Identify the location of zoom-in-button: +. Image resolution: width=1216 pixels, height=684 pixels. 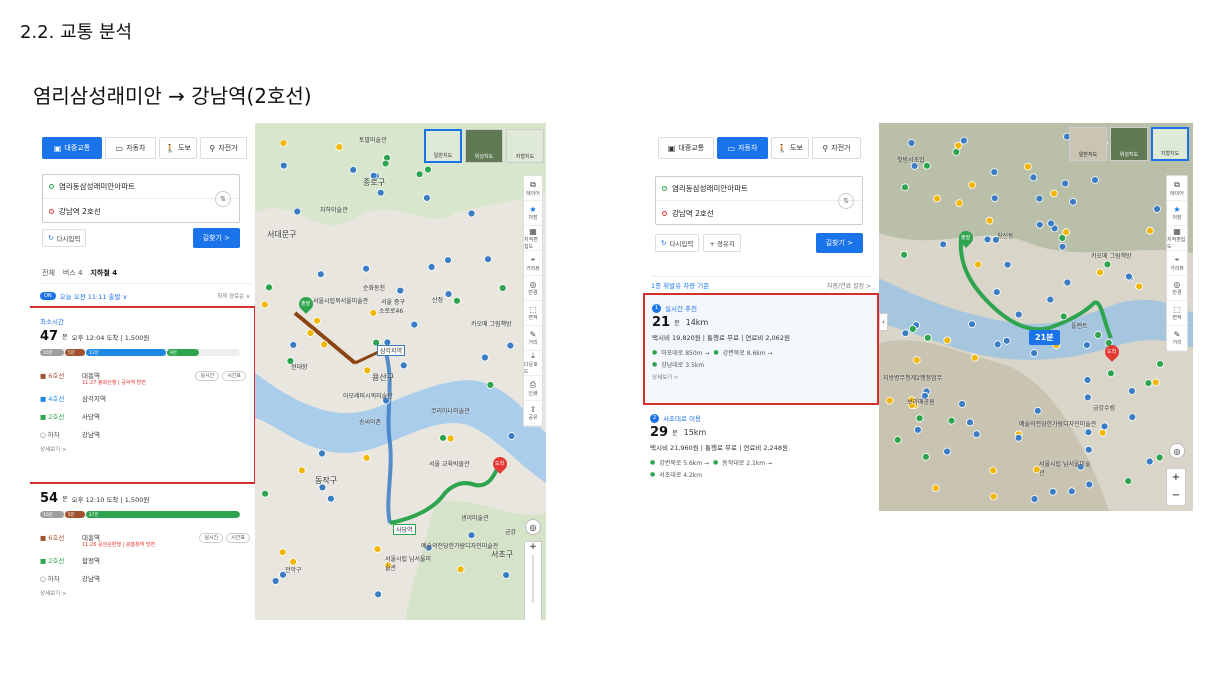
(533, 547).